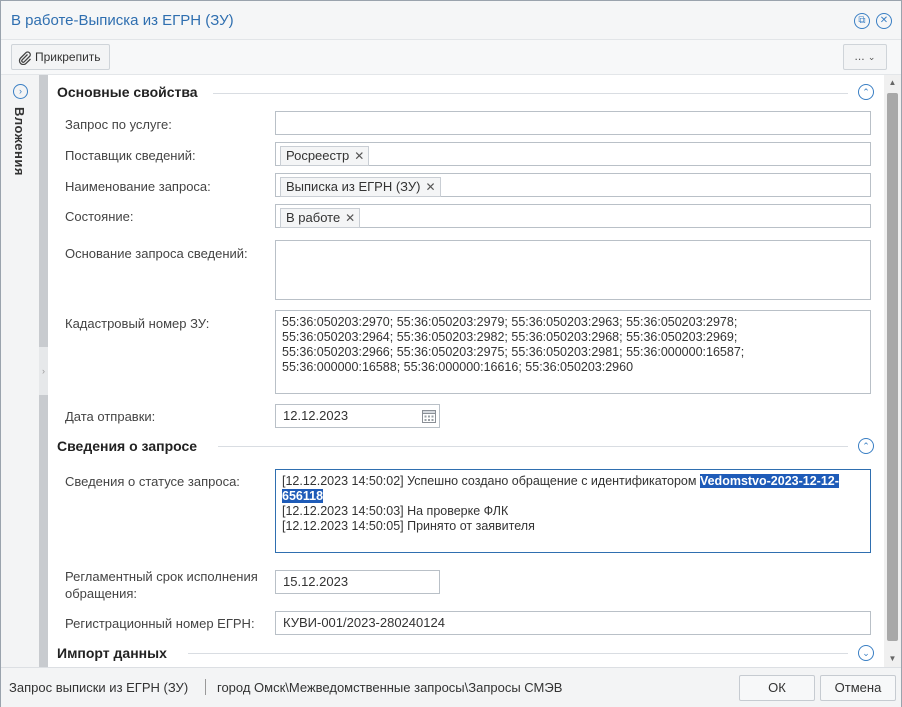  I want to click on request-name-chip: Выписка из ЕГРН (ЗУ) ✕, so click(360, 187).